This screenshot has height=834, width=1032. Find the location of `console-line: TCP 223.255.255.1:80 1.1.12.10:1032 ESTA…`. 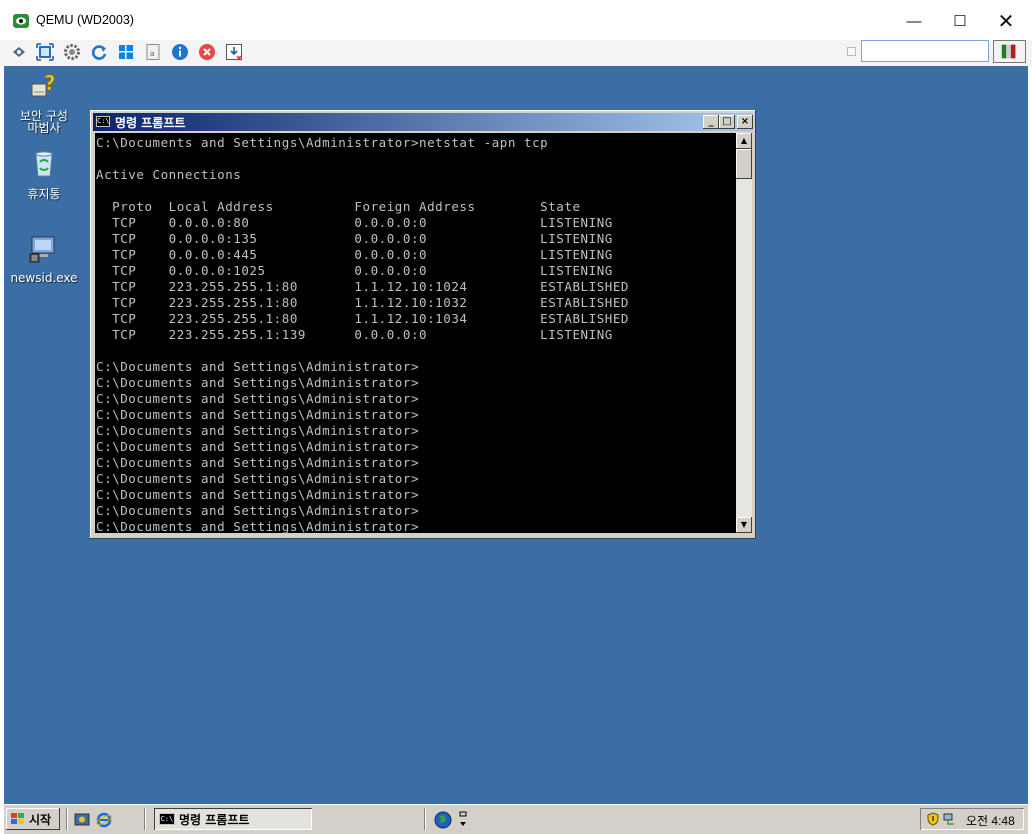

console-line: TCP 223.255.255.1:80 1.1.12.10:1032 ESTA… is located at coordinates (362, 302).